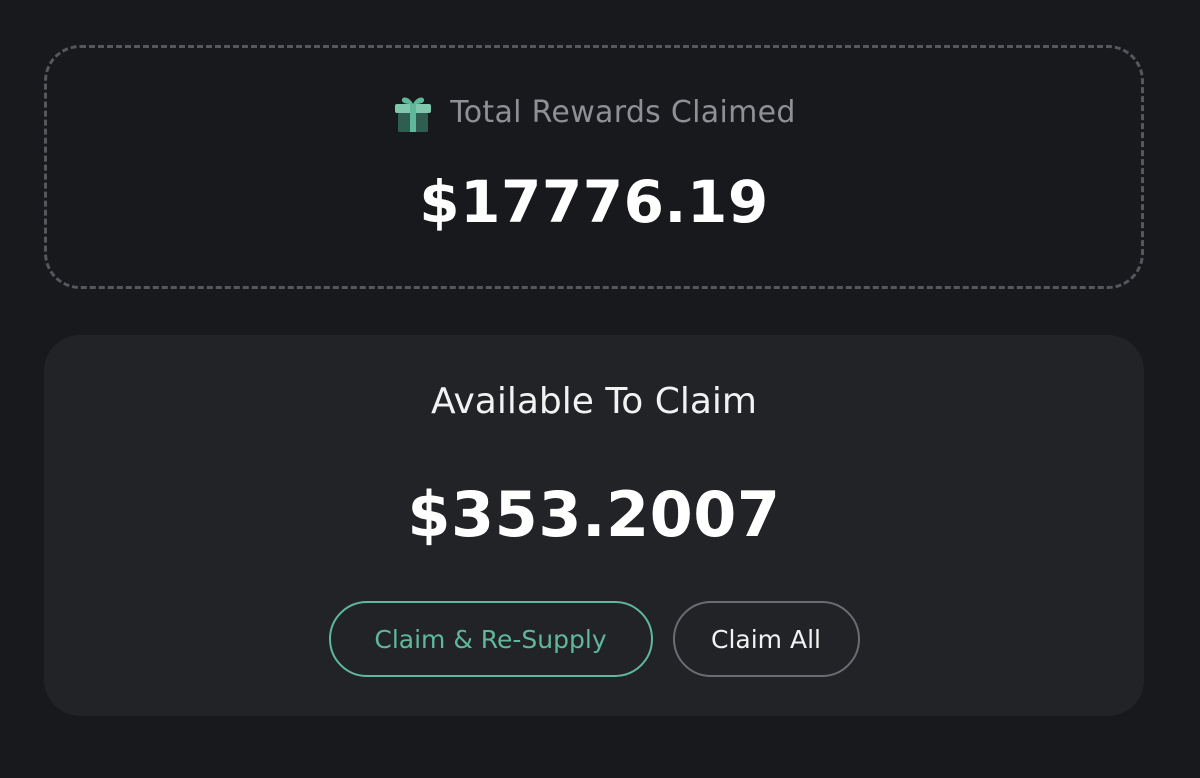 Image resolution: width=1200 pixels, height=778 pixels. What do you see at coordinates (490, 639) in the screenshot?
I see `claim-and-resupply-button: Claim & Re-Supply` at bounding box center [490, 639].